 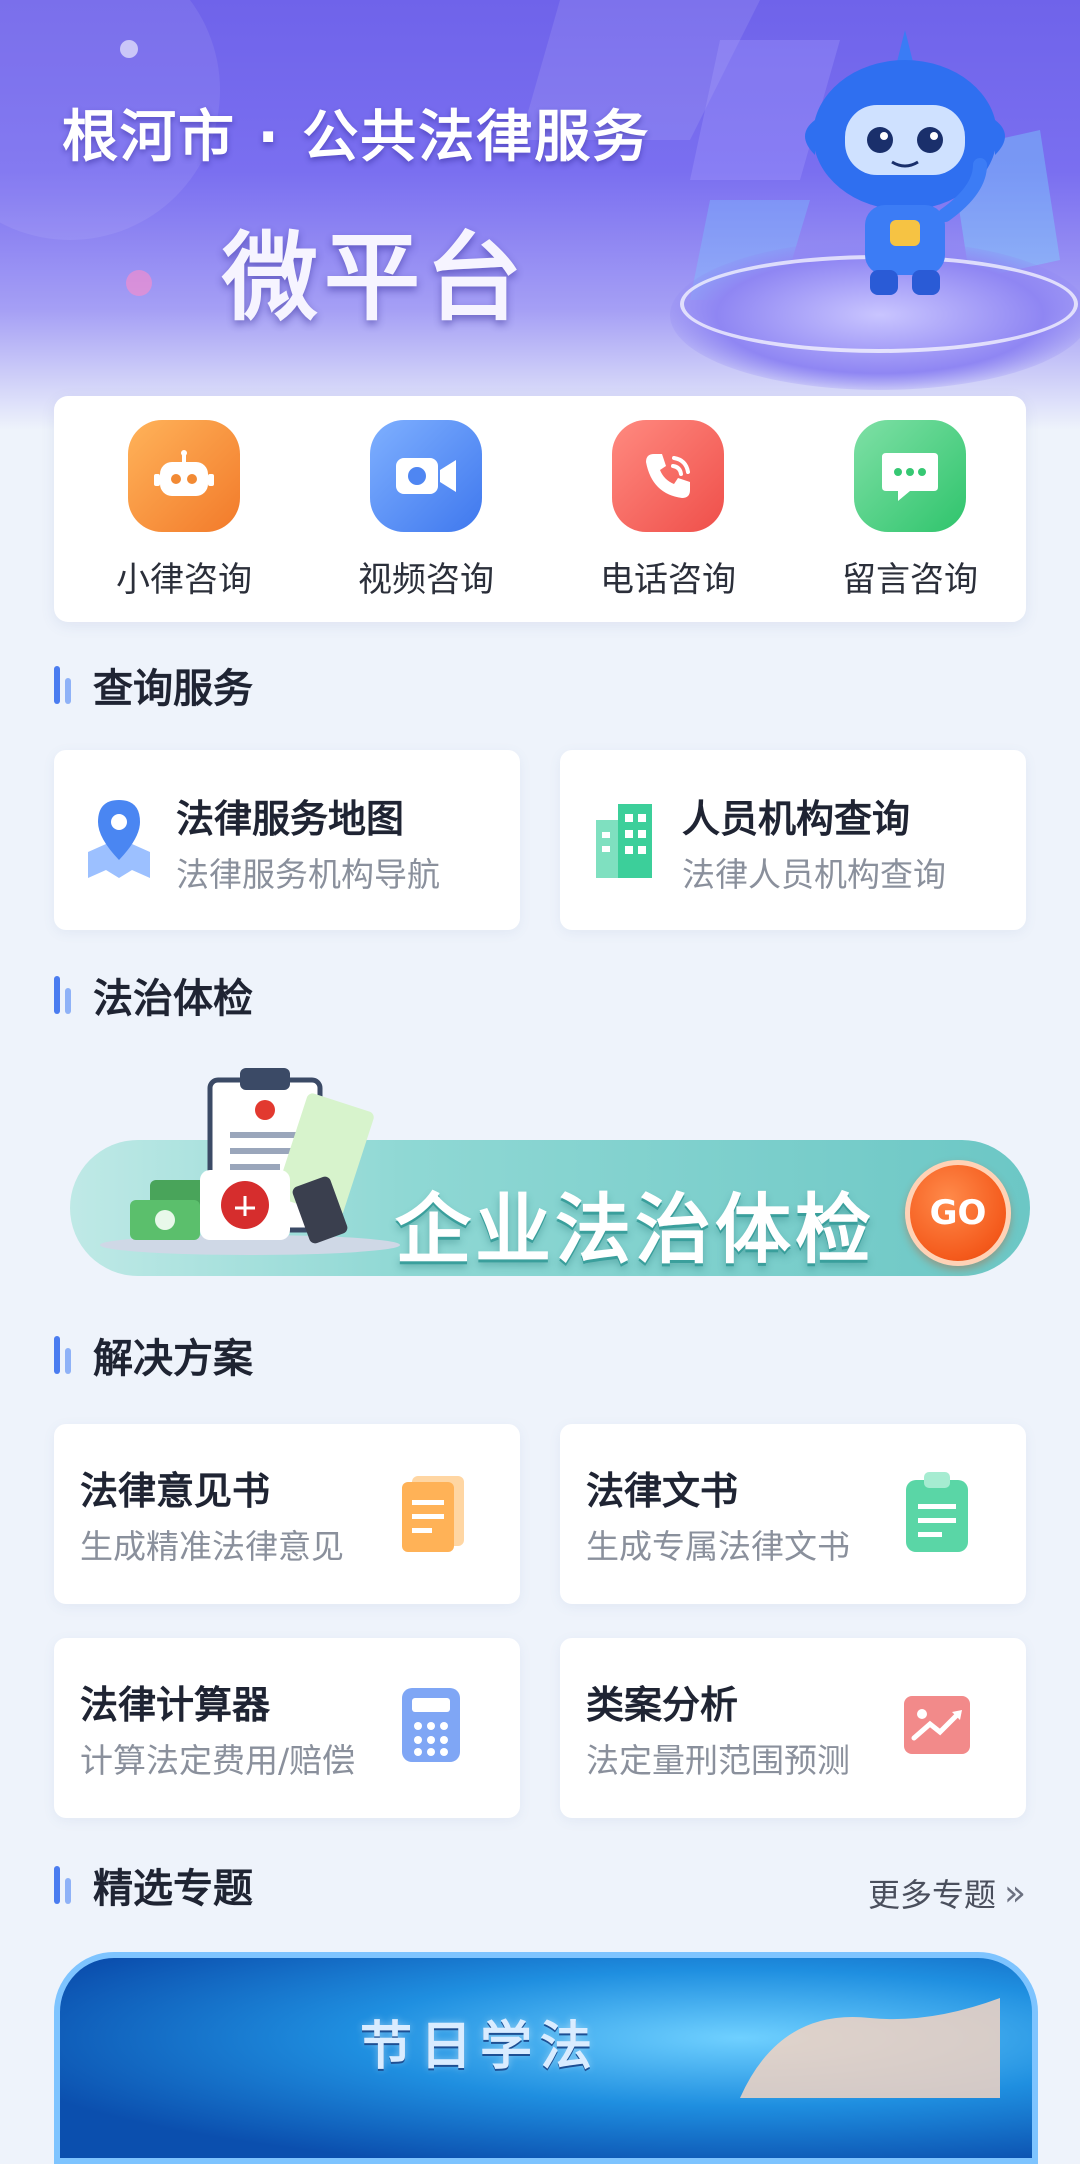 What do you see at coordinates (662, 1491) in the screenshot?
I see `card-title: 法律文书` at bounding box center [662, 1491].